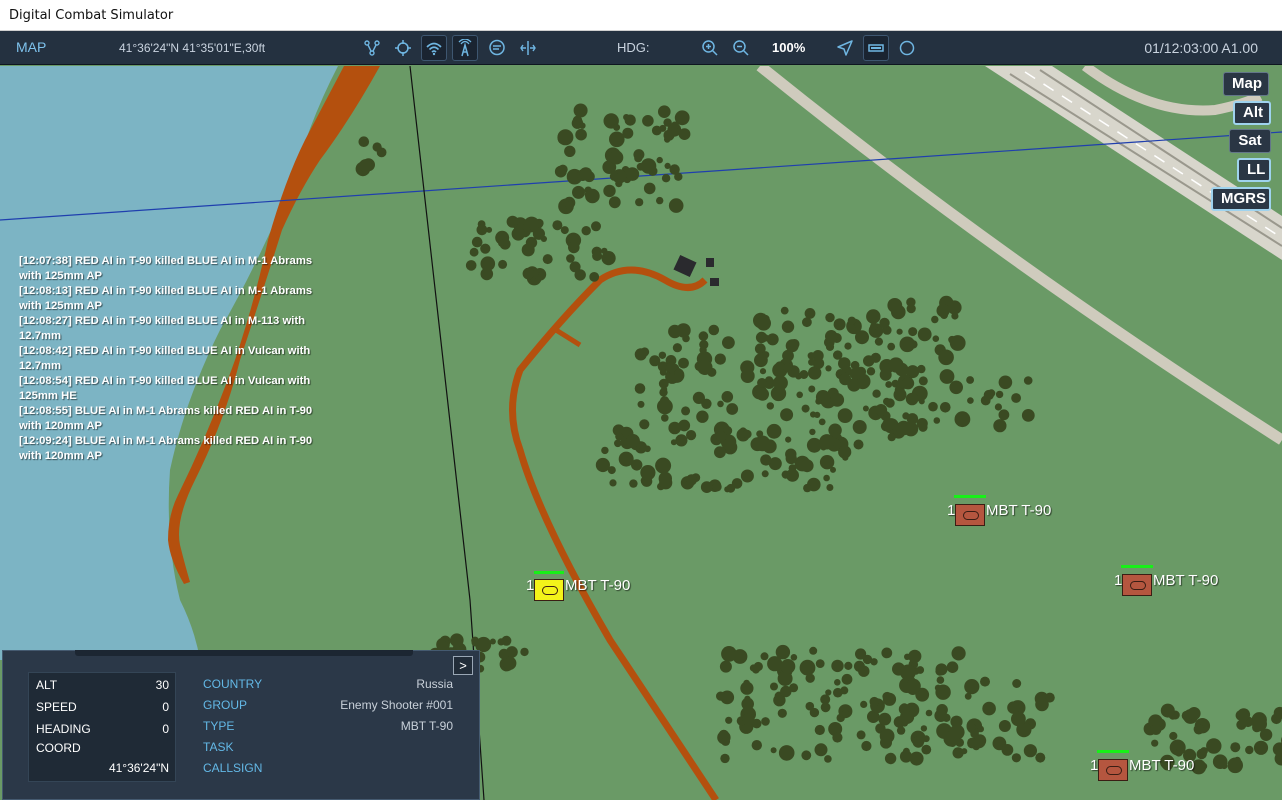 Image resolution: width=1282 pixels, height=800 pixels. Describe the element at coordinates (225, 705) in the screenshot. I see `group-label: GROUP` at that location.